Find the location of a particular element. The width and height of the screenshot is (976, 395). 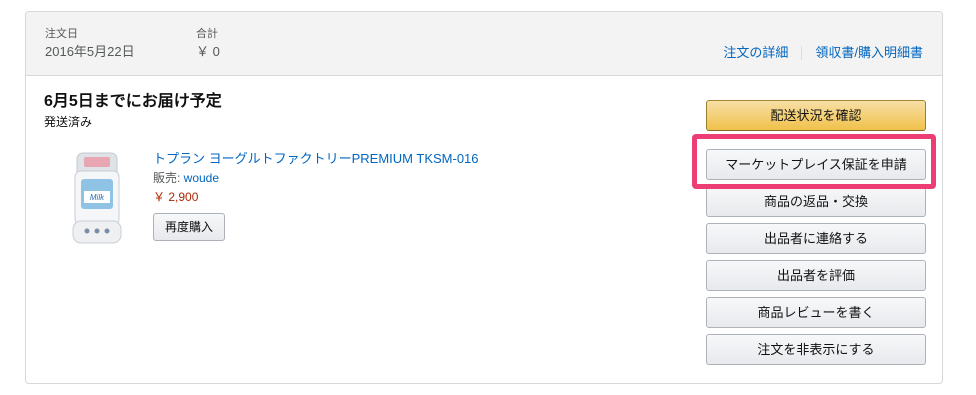

order-date-label: 注文日 is located at coordinates (61, 34).